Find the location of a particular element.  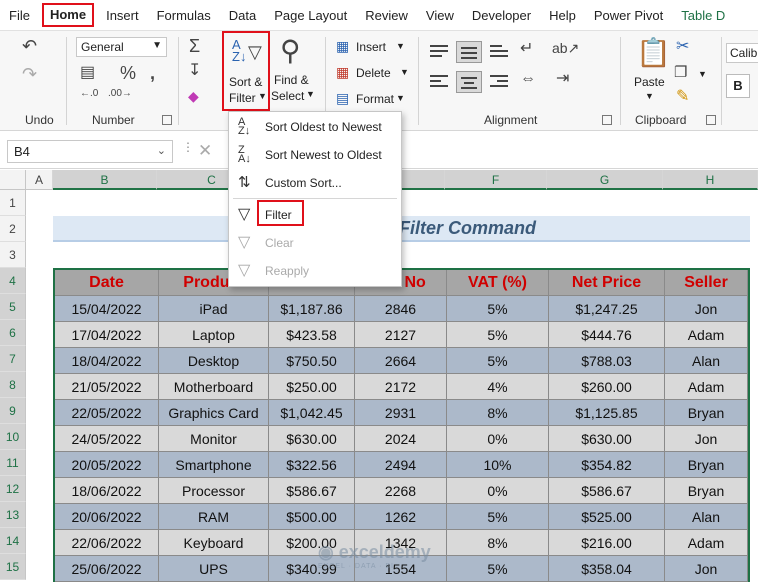

header-cell-date: Date is located at coordinates (107, 283).